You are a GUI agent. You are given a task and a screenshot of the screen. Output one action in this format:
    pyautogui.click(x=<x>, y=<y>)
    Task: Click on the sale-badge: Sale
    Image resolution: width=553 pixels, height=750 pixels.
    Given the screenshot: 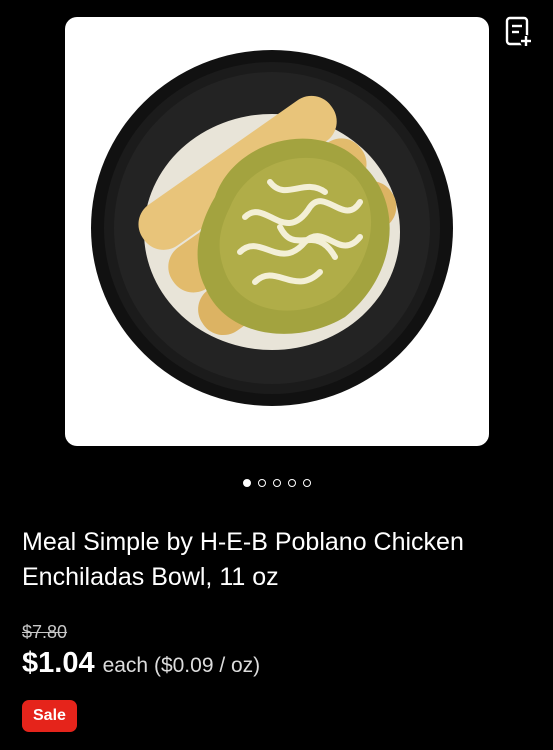 What is the action you would take?
    pyautogui.click(x=49, y=716)
    